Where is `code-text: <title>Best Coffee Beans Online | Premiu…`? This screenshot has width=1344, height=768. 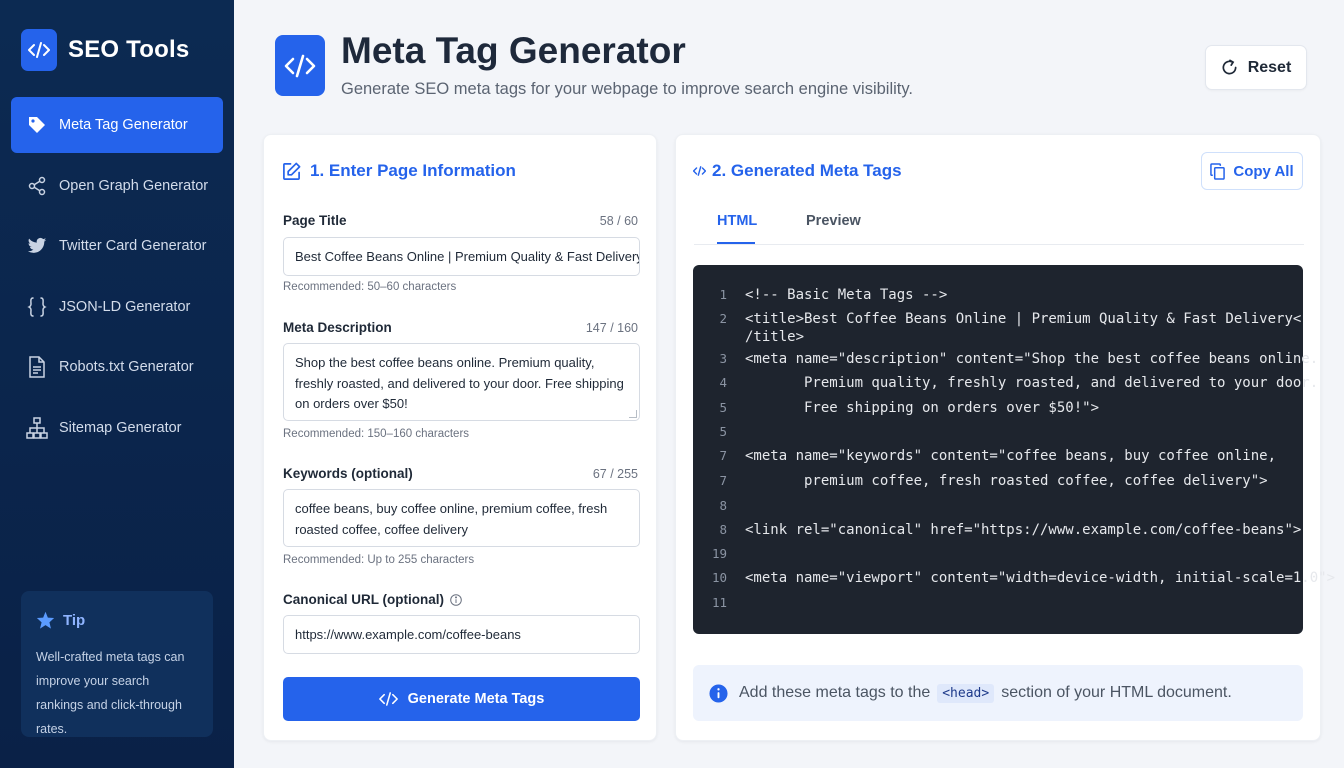
code-text: <title>Best Coffee Beans Online | Premiu… is located at coordinates (1023, 319).